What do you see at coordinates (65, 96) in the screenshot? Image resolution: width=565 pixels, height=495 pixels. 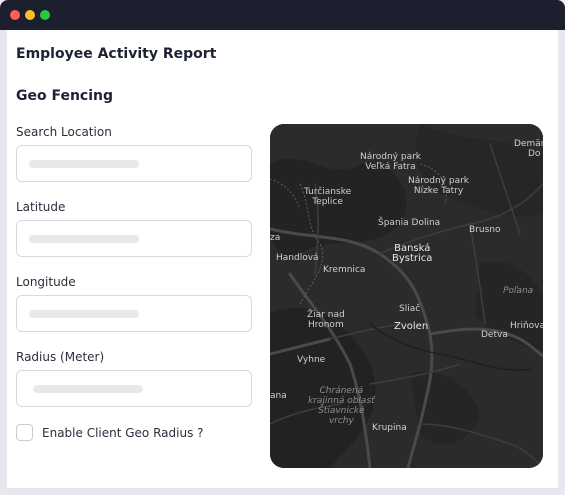 I see `section-title: Geo Fencing` at bounding box center [65, 96].